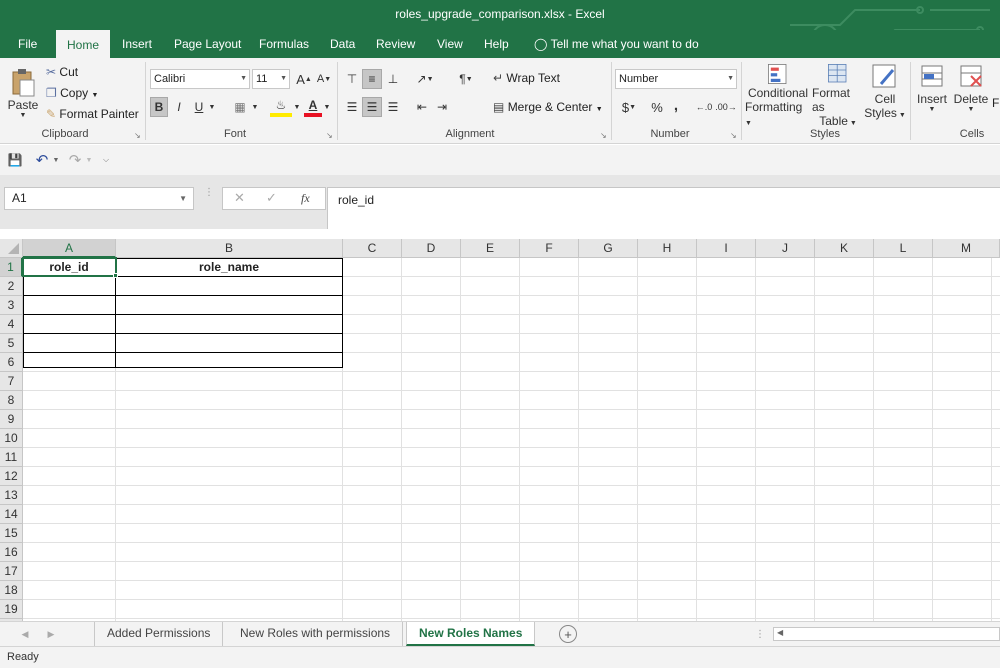 The image size is (1000, 668). I want to click on underline-button: U, so click(199, 107).